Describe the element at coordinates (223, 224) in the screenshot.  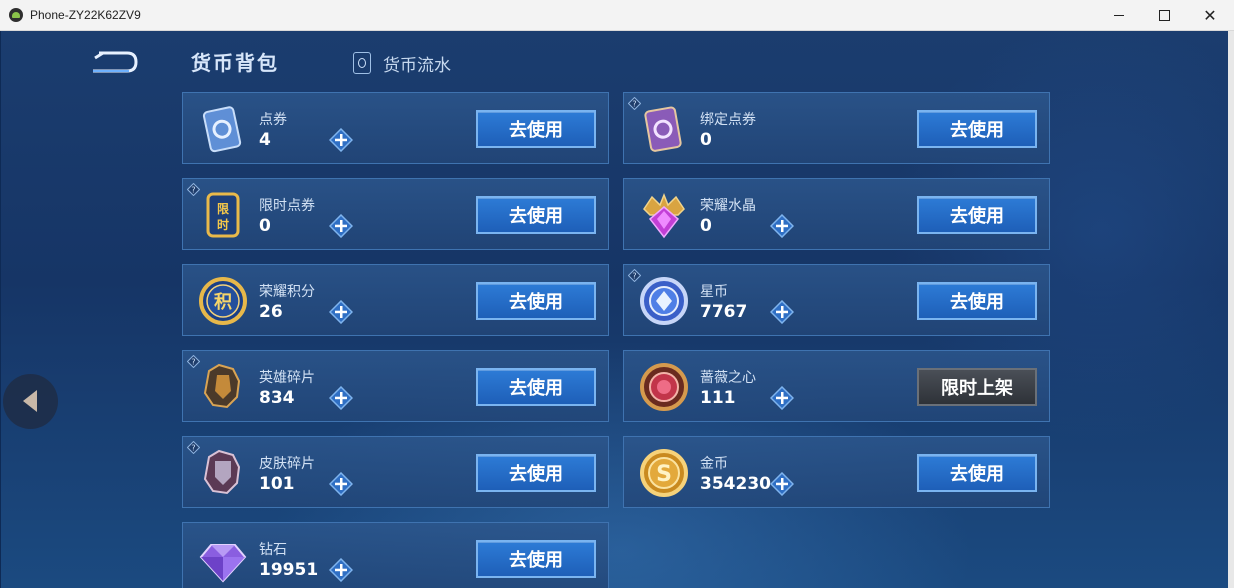
I see `svg-text: 时` at that location.